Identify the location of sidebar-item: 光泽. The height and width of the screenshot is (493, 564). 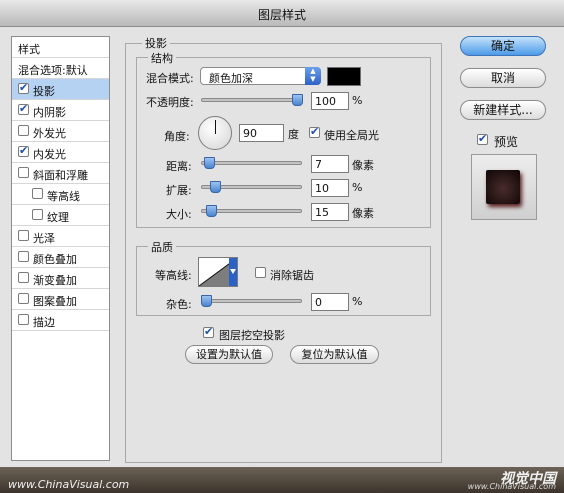
(60, 236).